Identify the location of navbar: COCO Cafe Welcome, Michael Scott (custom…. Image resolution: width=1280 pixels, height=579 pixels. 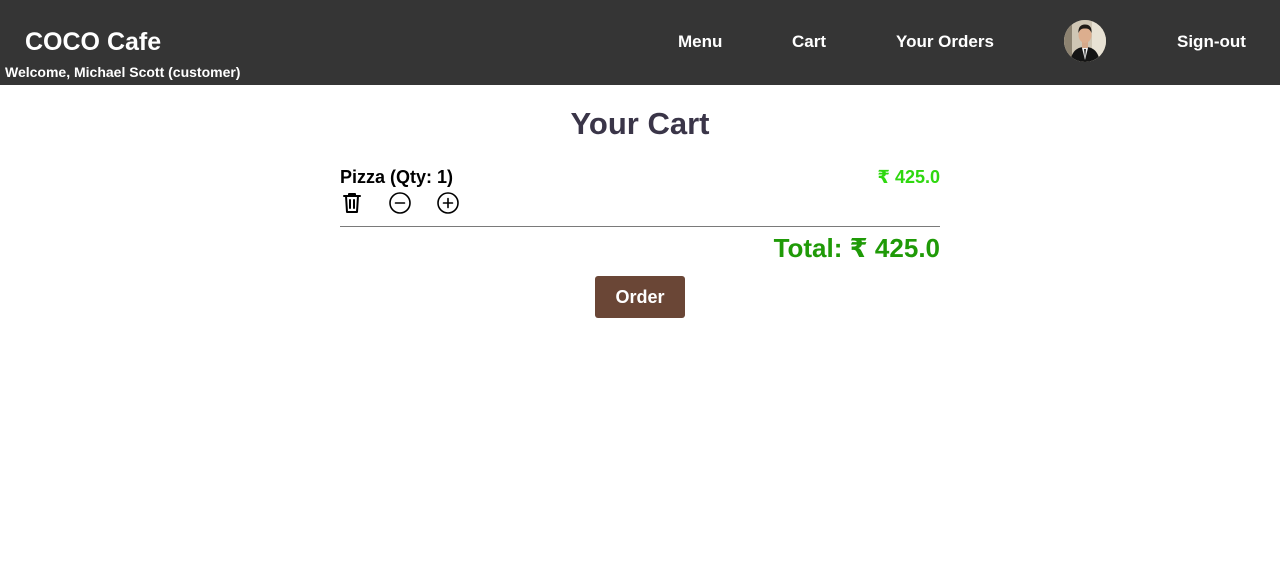
(640, 42).